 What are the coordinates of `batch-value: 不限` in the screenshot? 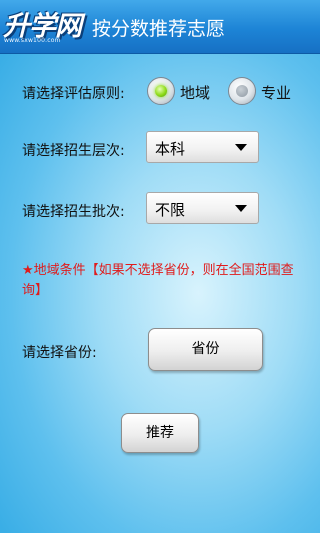 It's located at (170, 210).